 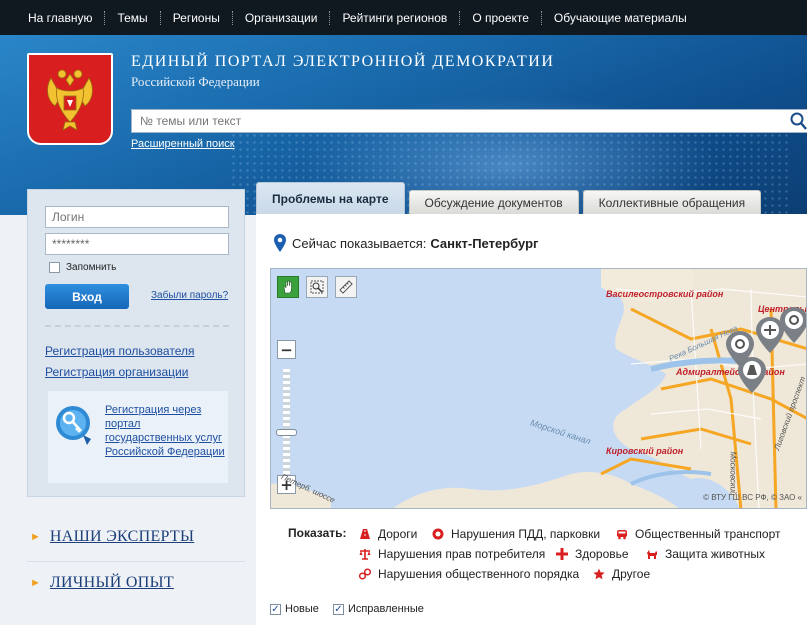 I want to click on key-icon, so click(x=73, y=425).